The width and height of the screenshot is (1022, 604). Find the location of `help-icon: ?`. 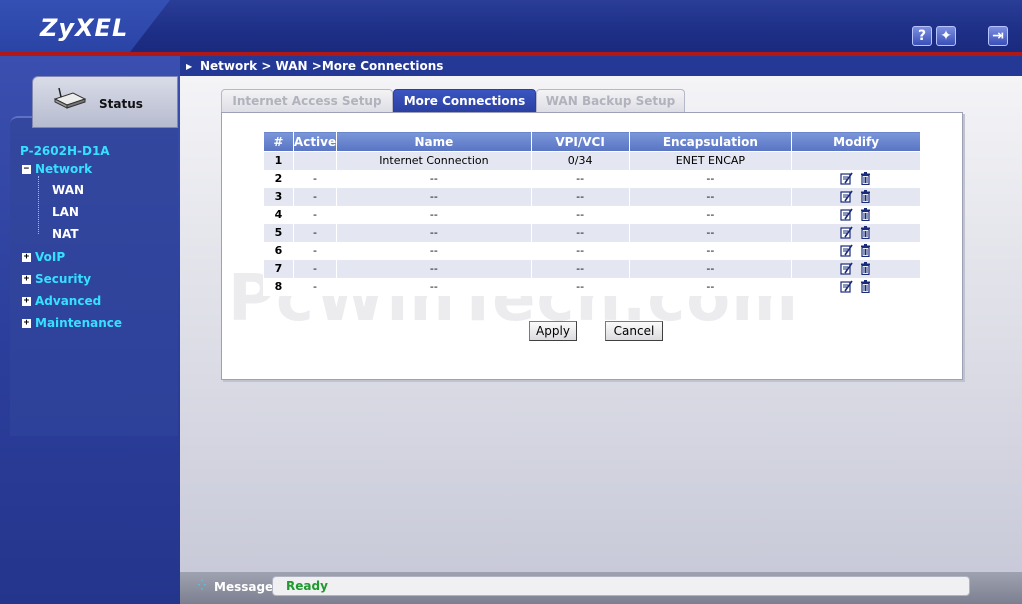

help-icon: ? is located at coordinates (922, 36).